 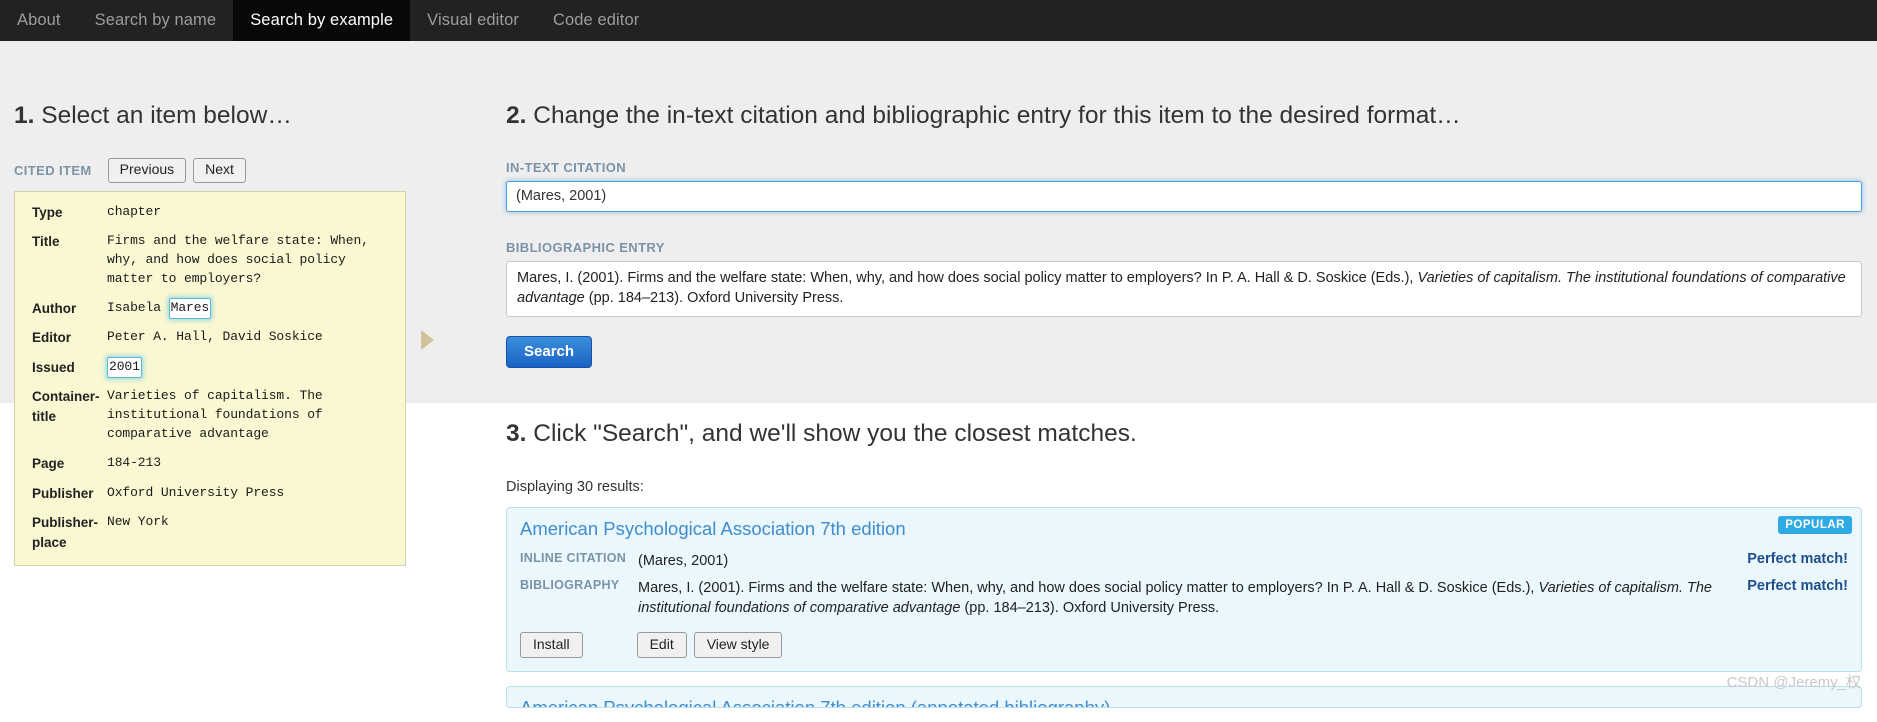 I want to click on table-row: Publisher Oxford University Press, so click(x=210, y=494).